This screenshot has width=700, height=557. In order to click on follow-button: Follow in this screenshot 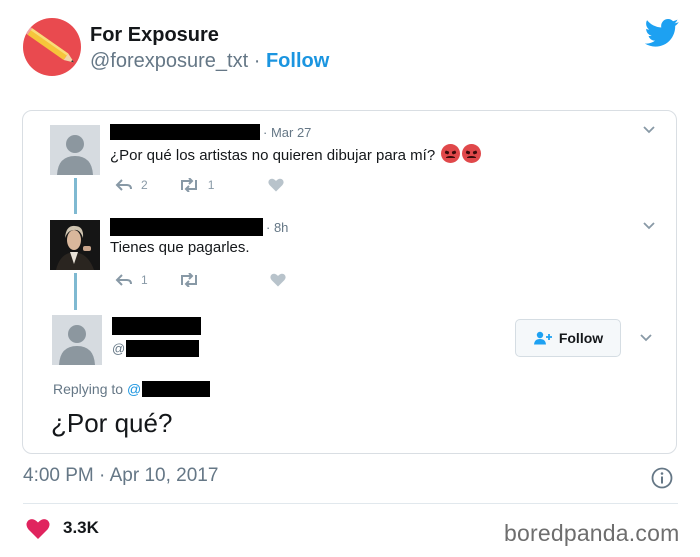, I will do `click(568, 338)`.